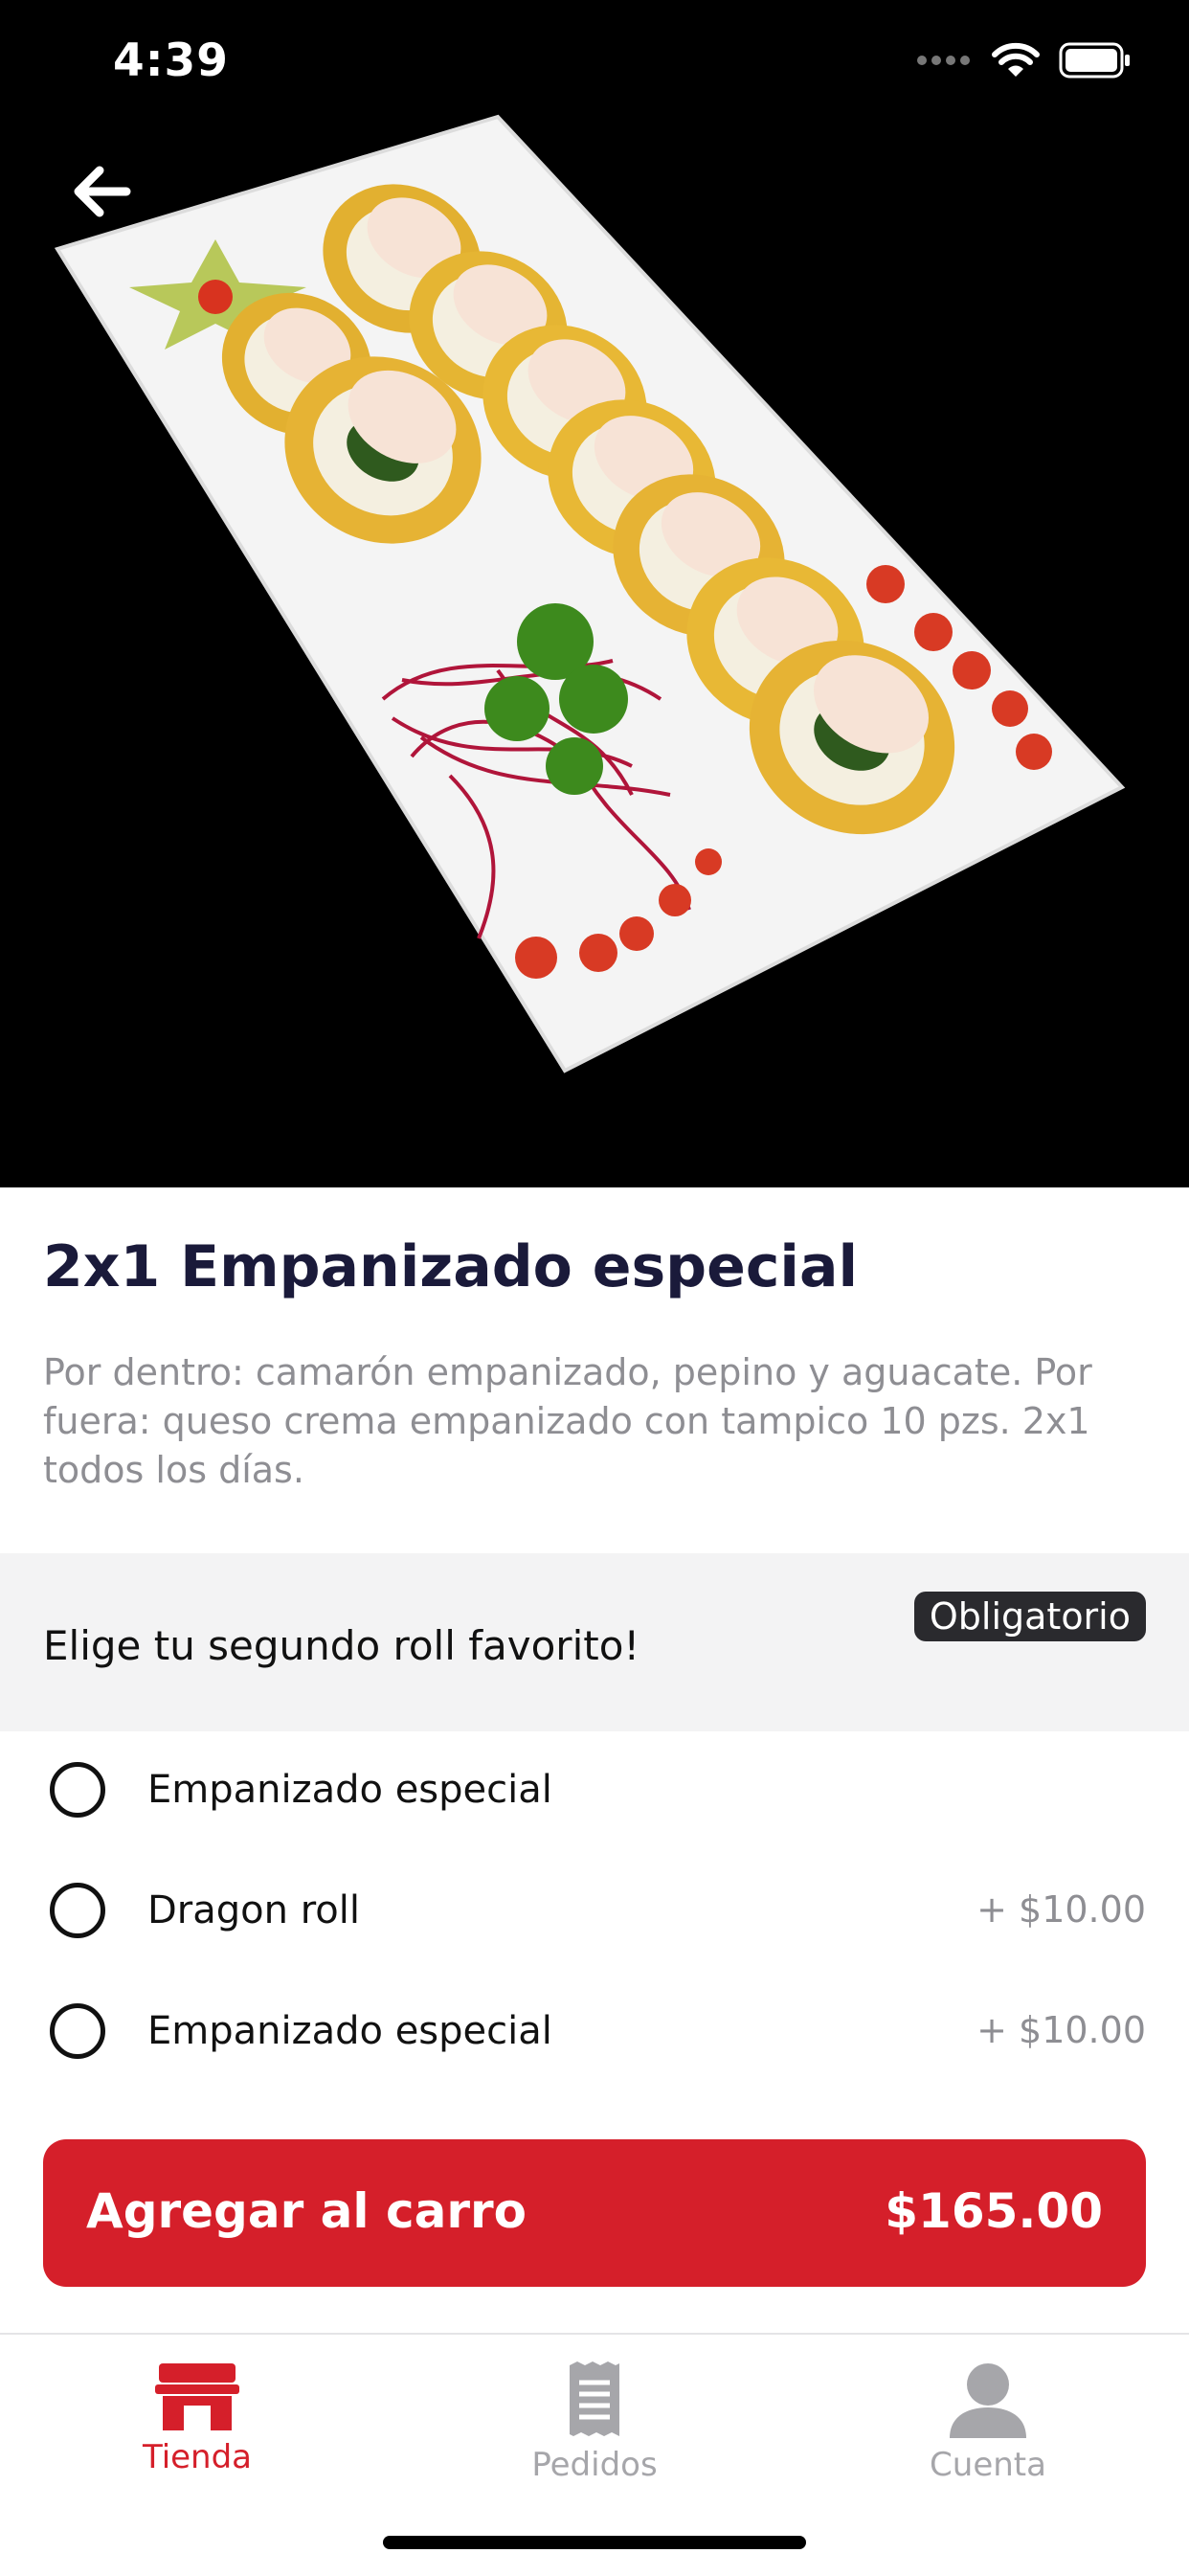 This screenshot has width=1189, height=2576. I want to click on option-row-empanizado-especial: Empanizado especial, so click(594, 1790).